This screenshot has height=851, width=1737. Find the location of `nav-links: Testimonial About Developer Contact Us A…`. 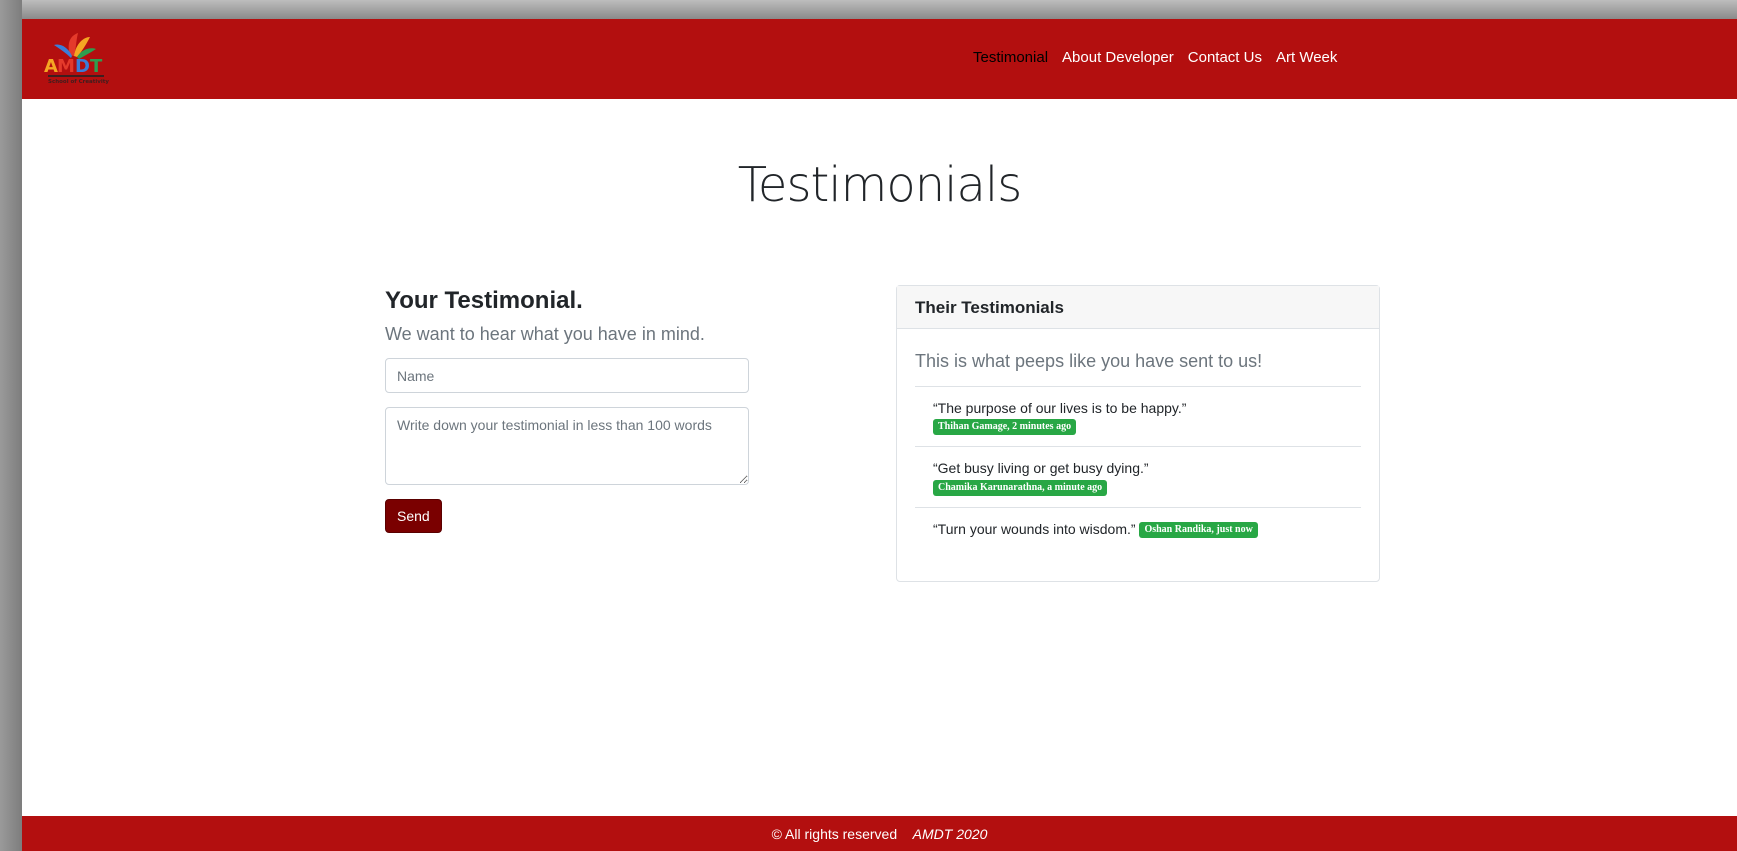

nav-links: Testimonial About Developer Contact Us A… is located at coordinates (1155, 57).